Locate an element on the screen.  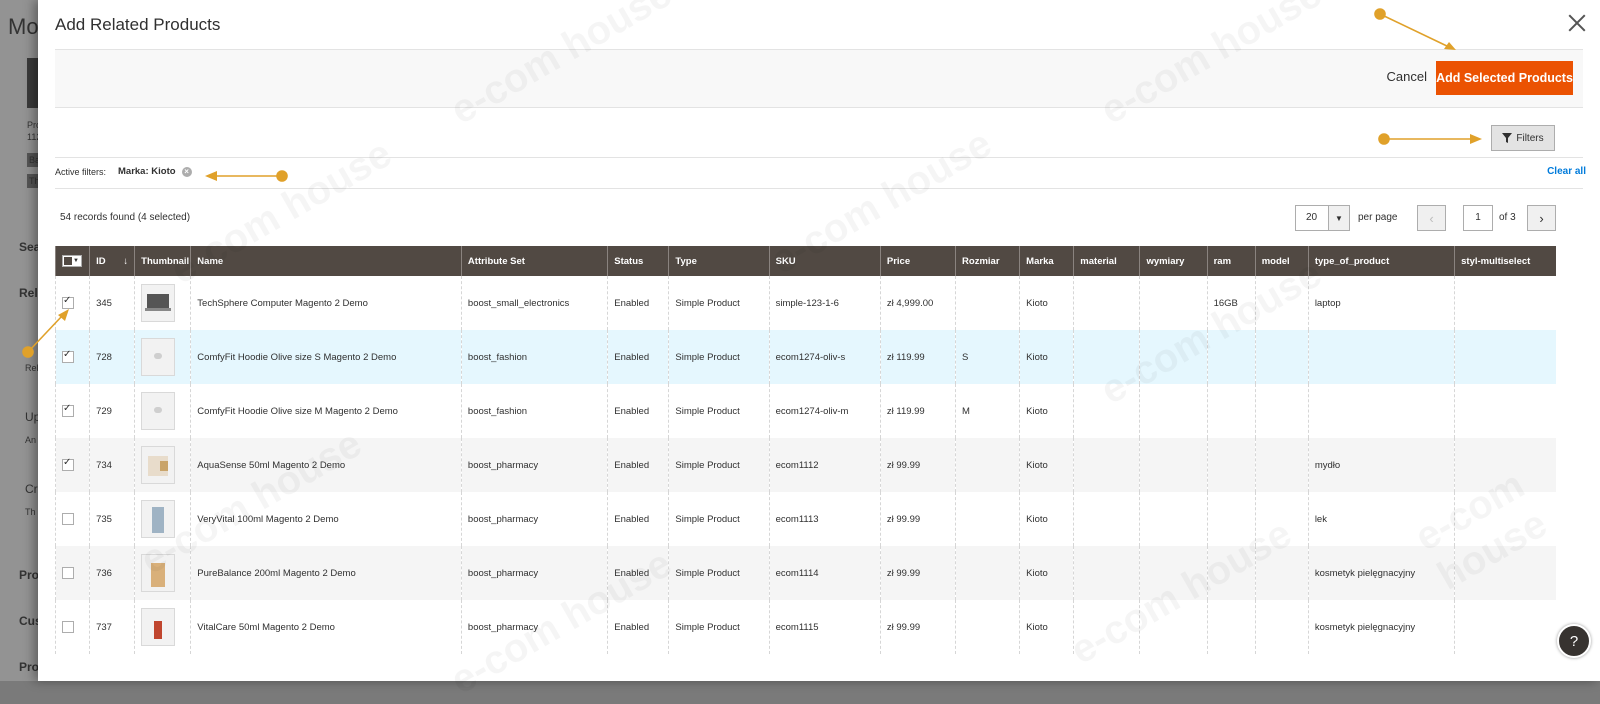
filters-button: Filters is located at coordinates (1523, 138).